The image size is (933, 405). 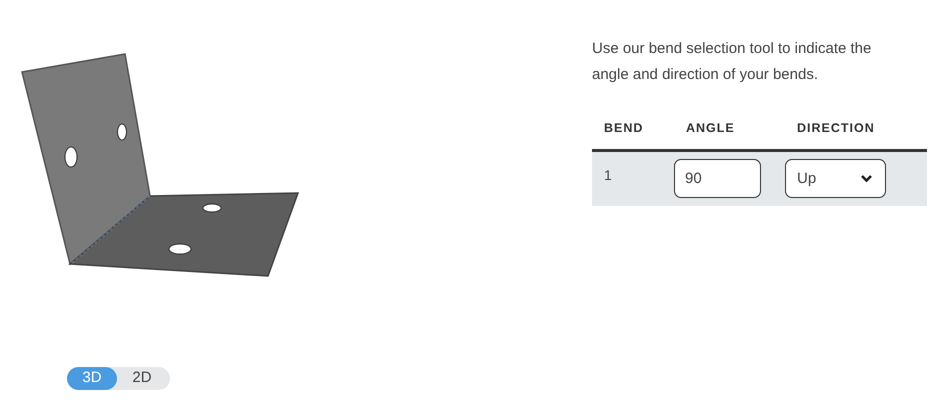 I want to click on bend-number: 1, so click(x=608, y=174).